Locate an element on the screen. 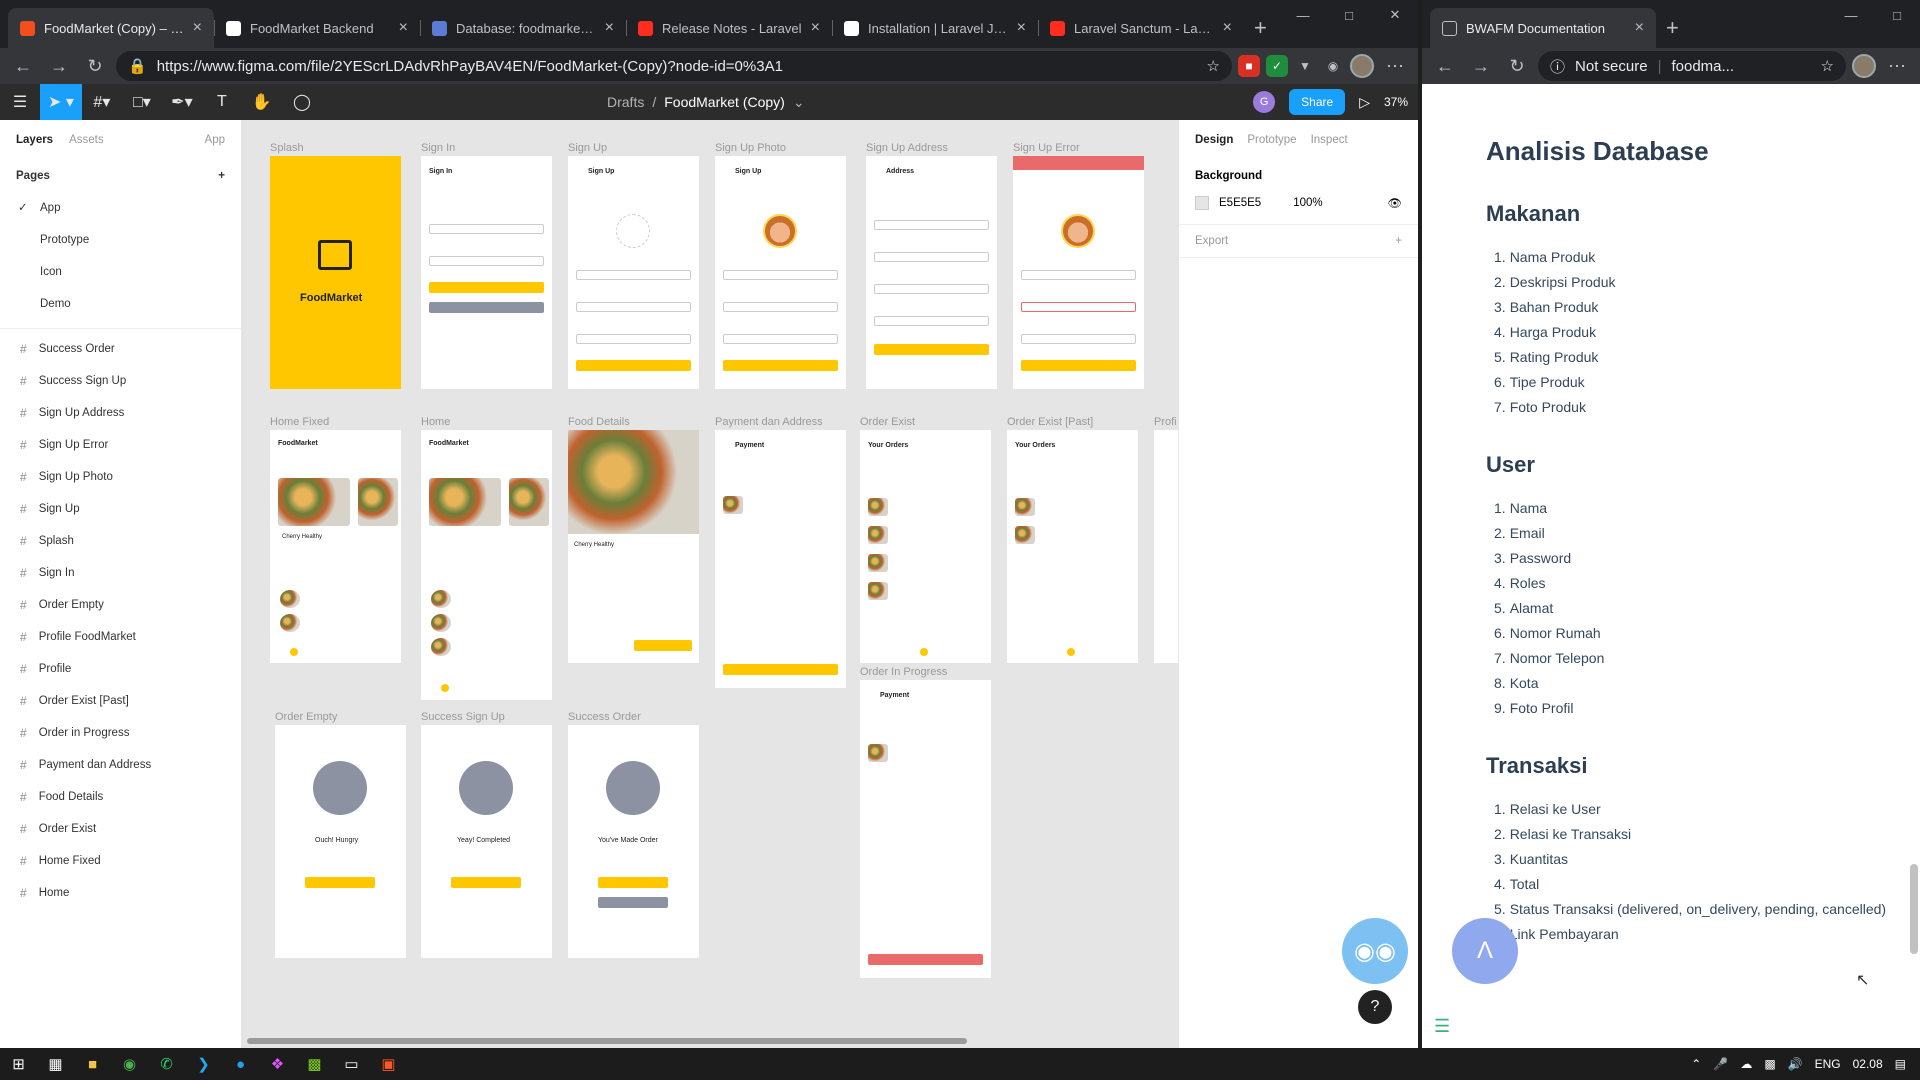 The width and height of the screenshot is (1920, 1080). tab-prototype: Prototype is located at coordinates (1271, 140).